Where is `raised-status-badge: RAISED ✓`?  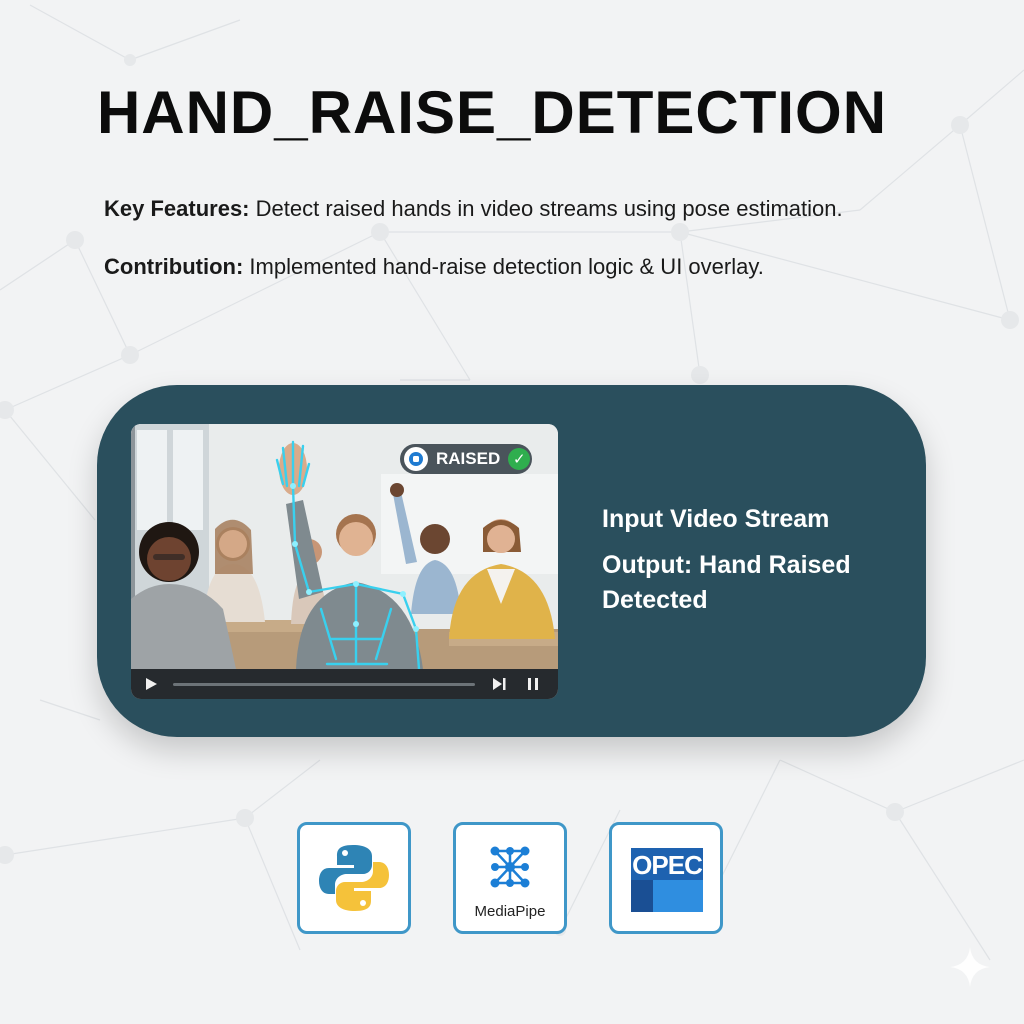
raised-status-badge: RAISED ✓ is located at coordinates (466, 459).